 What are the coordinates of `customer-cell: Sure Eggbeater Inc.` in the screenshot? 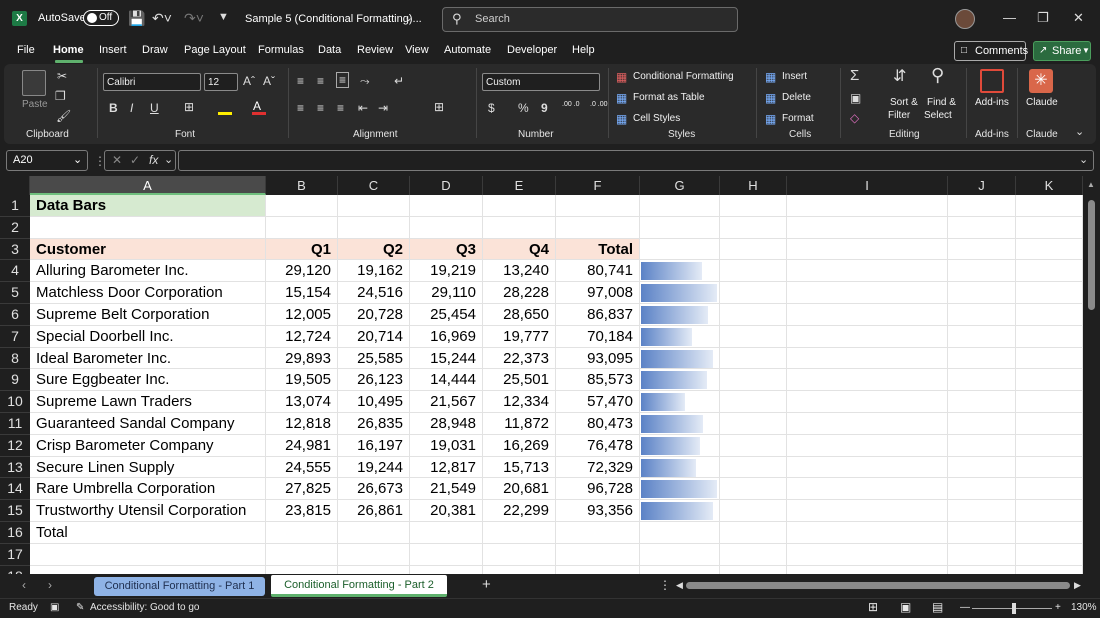 It's located at (148, 380).